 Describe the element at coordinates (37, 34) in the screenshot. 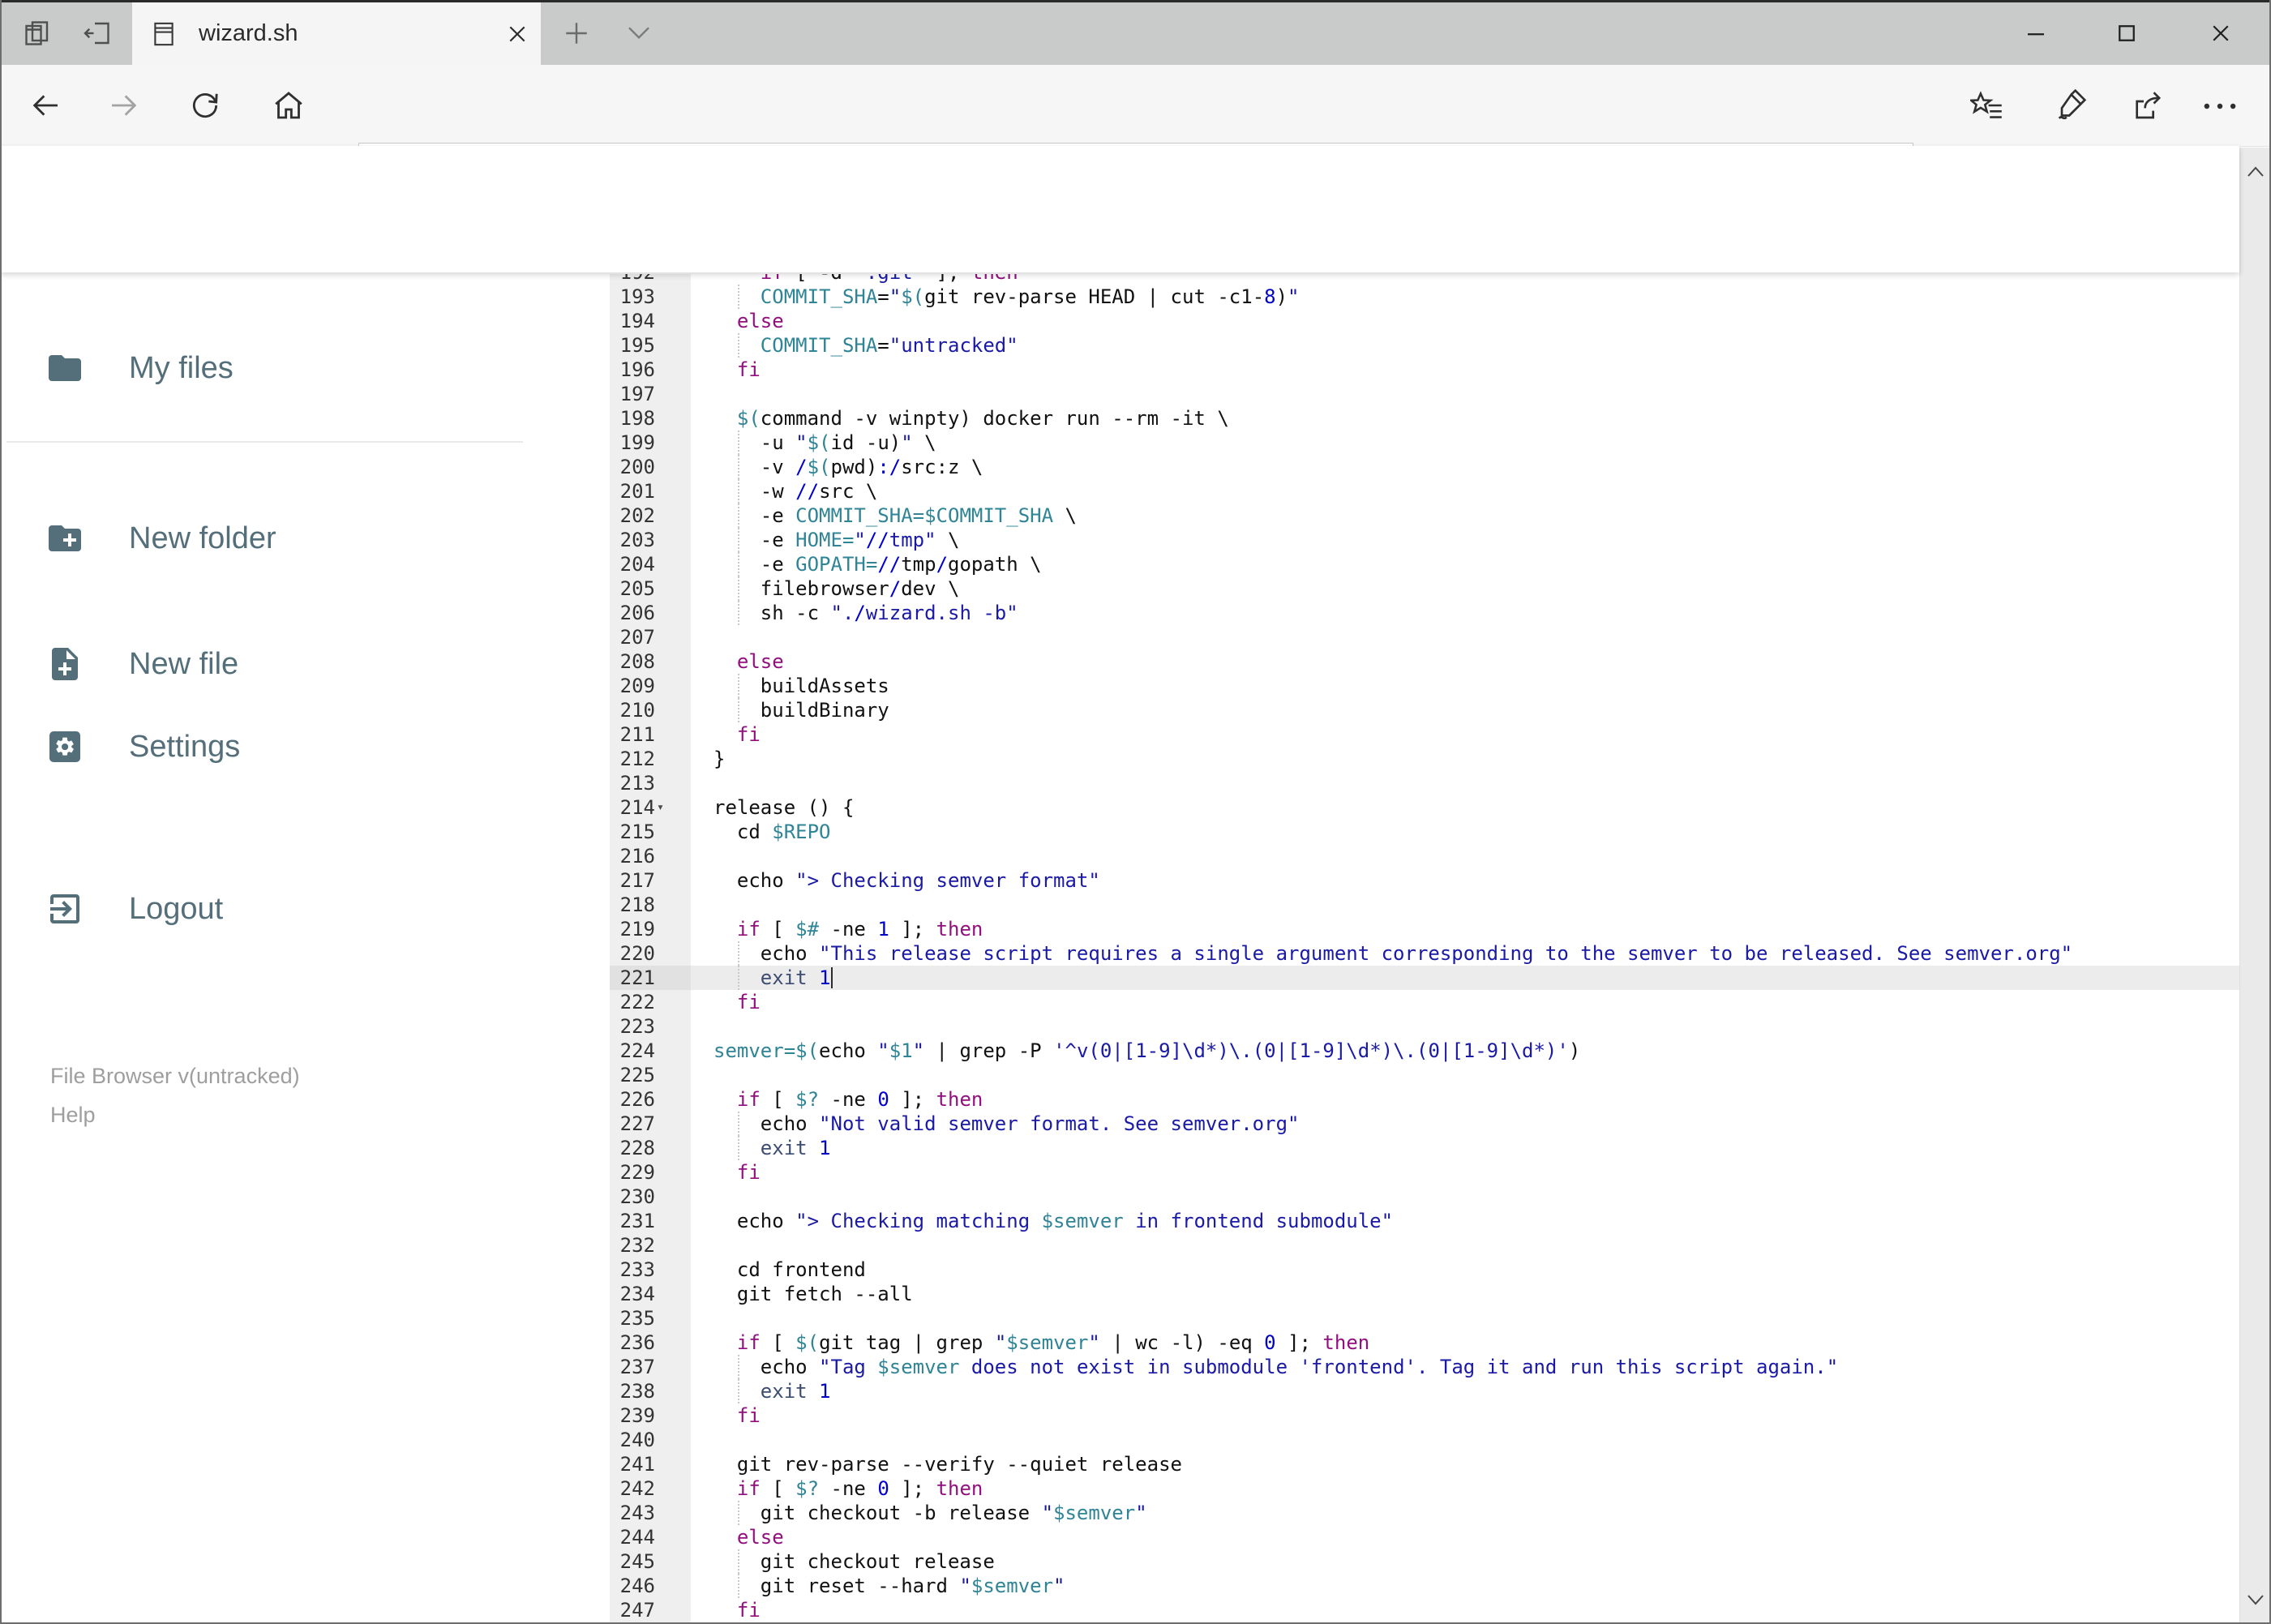

I see `tab-preview-icon` at that location.